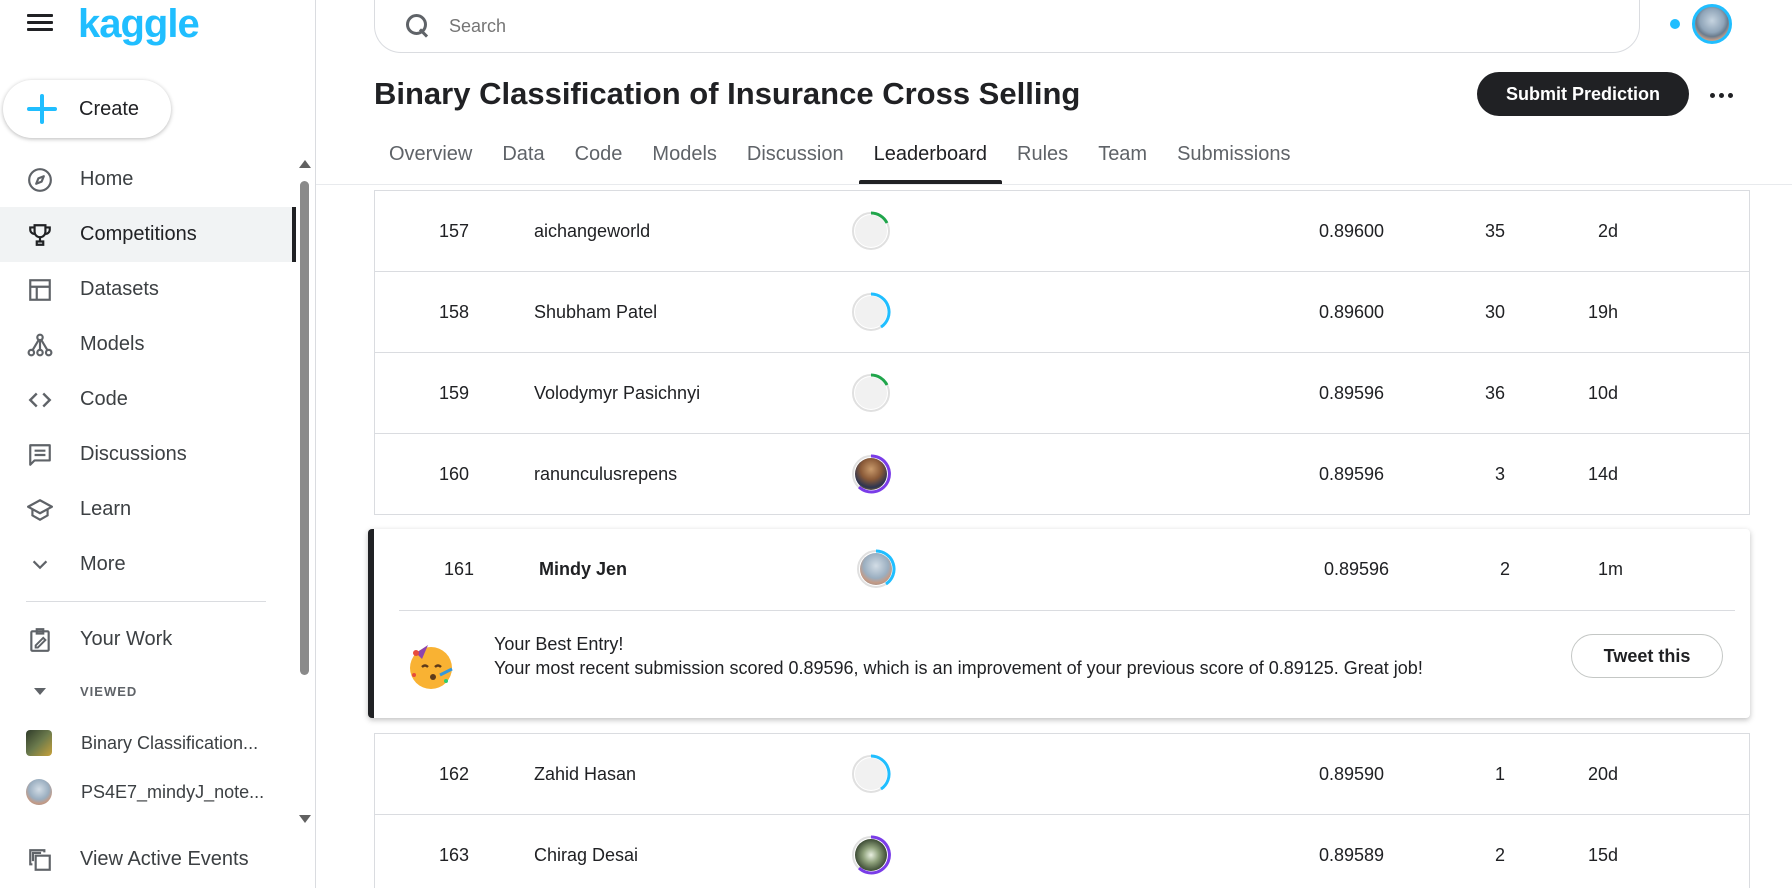 Image resolution: width=1792 pixels, height=888 pixels. What do you see at coordinates (40, 691) in the screenshot?
I see `caret-down-icon` at bounding box center [40, 691].